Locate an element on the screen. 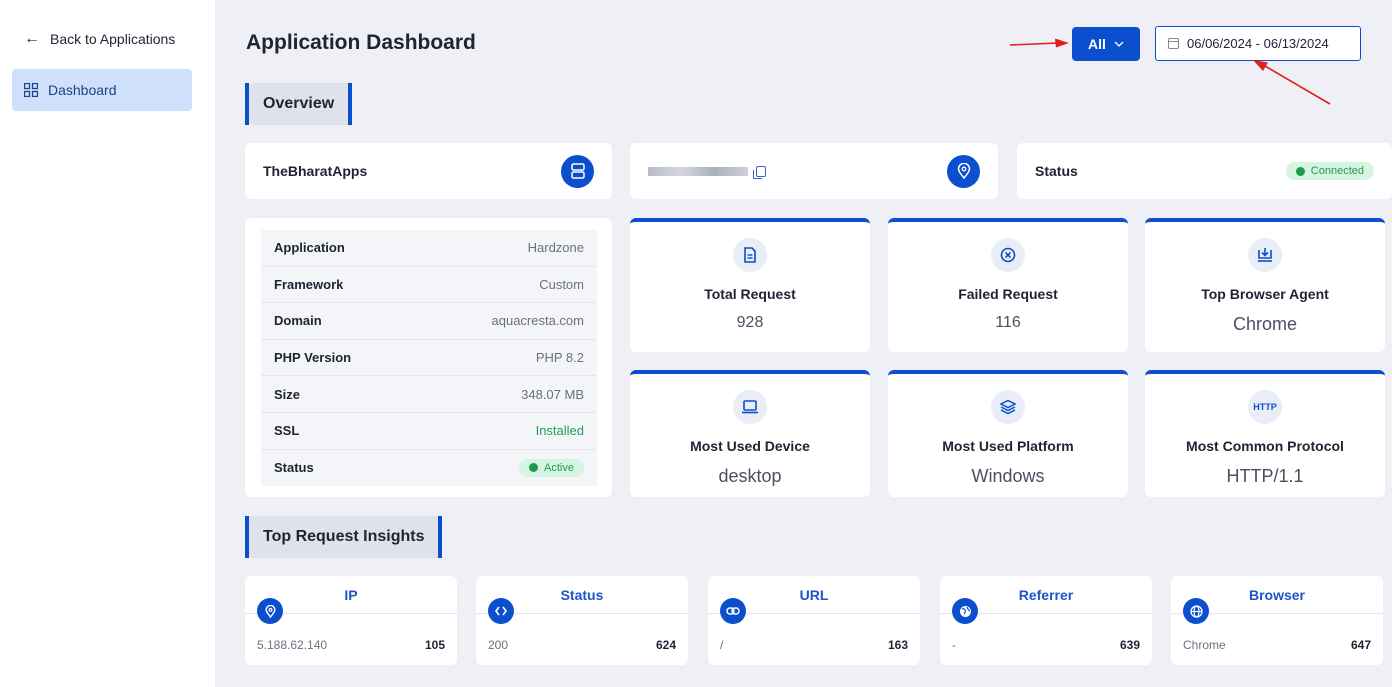 The image size is (1392, 687). stat-card-most-used-platform: Most Used Platform Windows is located at coordinates (1008, 433).